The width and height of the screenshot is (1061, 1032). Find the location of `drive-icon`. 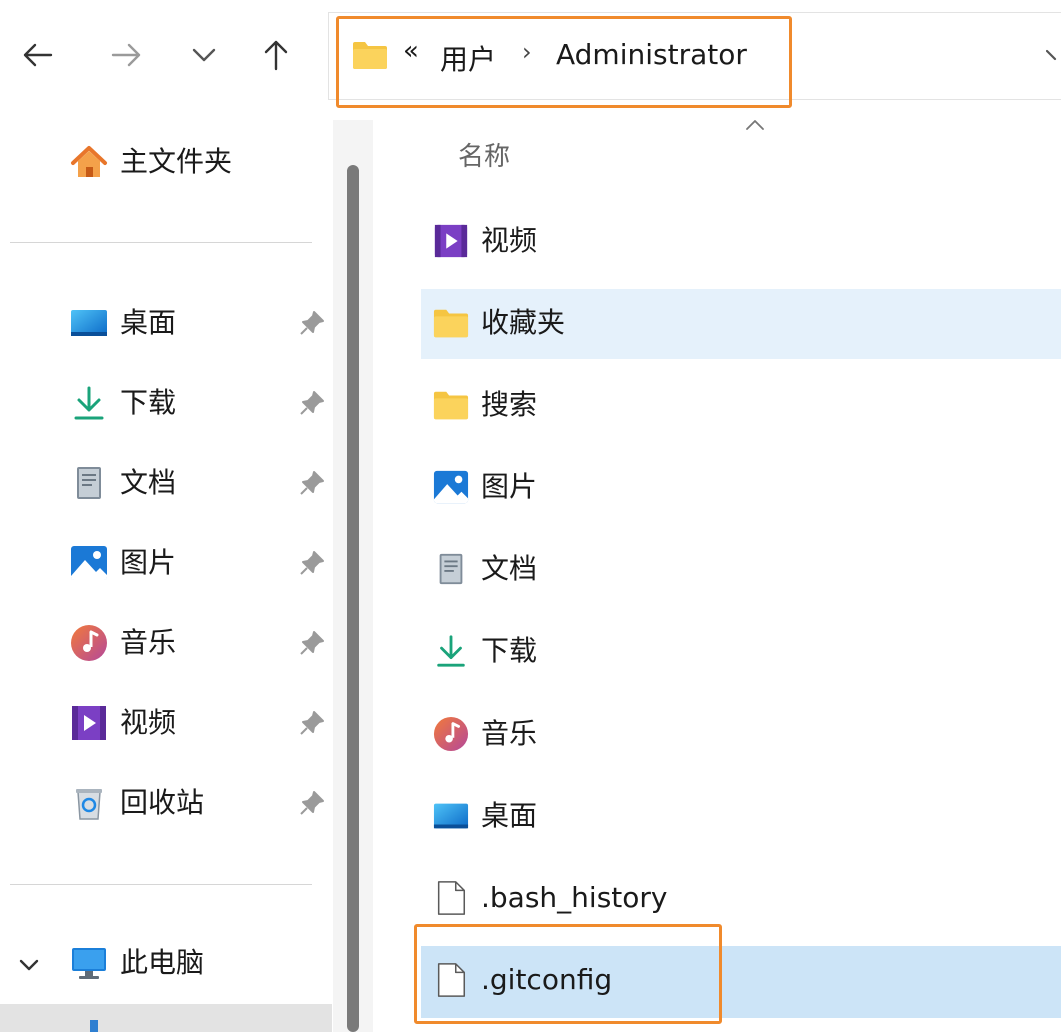

drive-icon is located at coordinates (94, 1026).